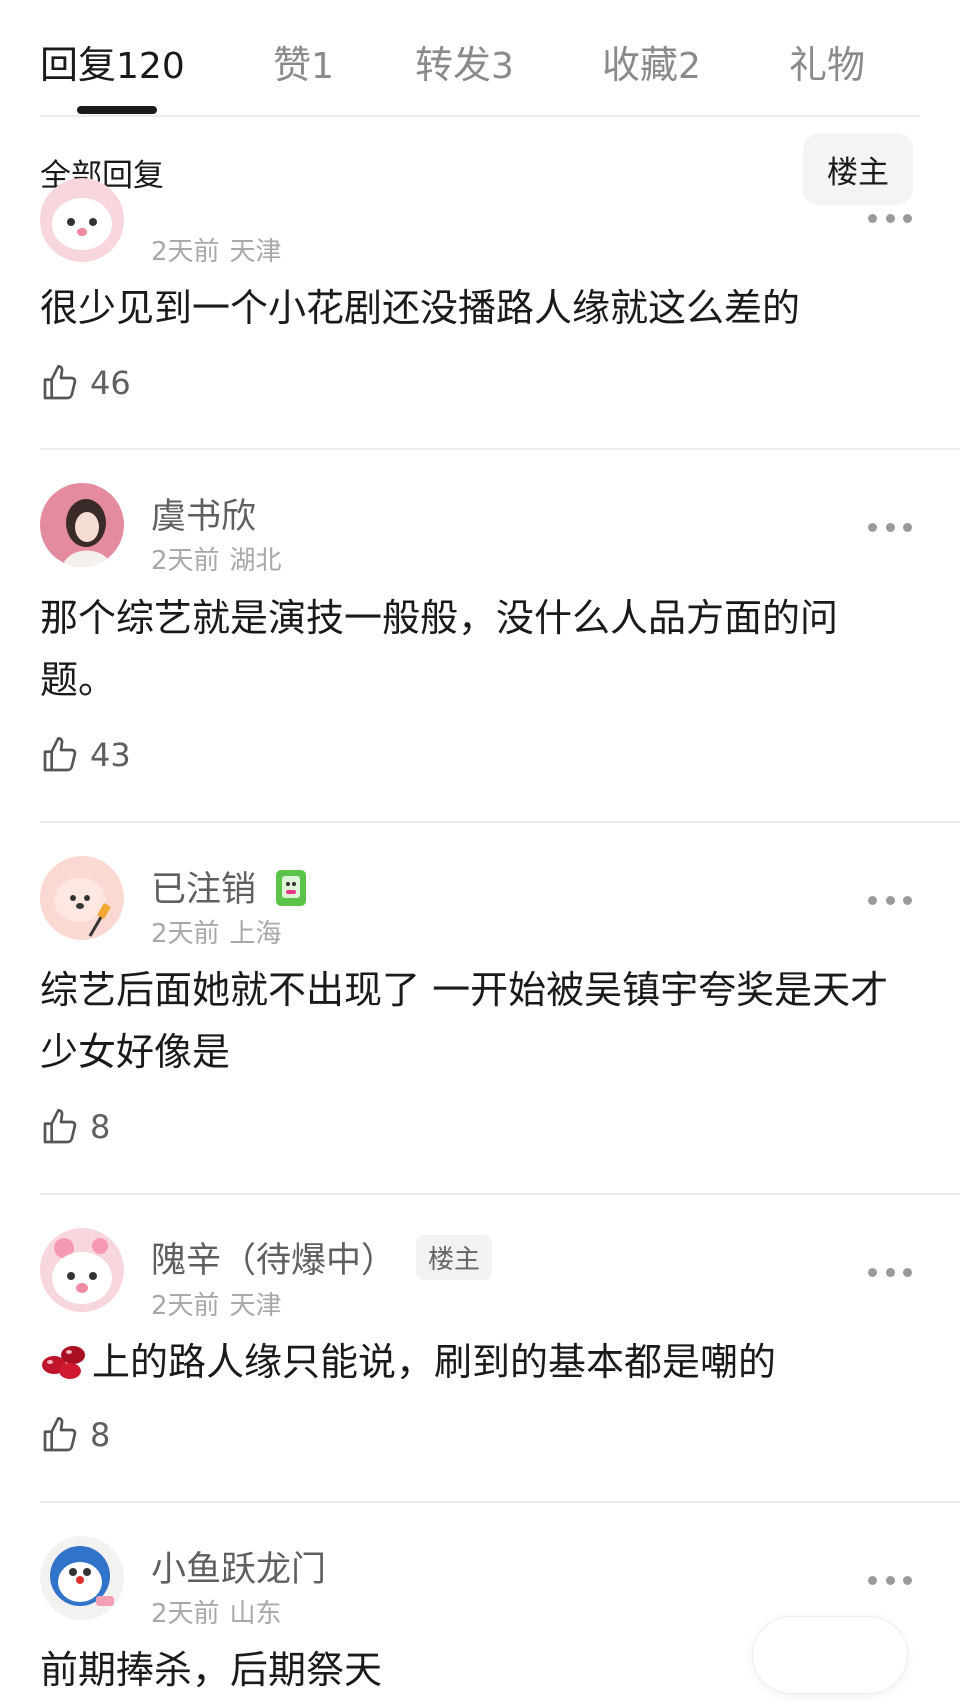  What do you see at coordinates (453, 65) in the screenshot?
I see `tab-reposts-label: 转发` at bounding box center [453, 65].